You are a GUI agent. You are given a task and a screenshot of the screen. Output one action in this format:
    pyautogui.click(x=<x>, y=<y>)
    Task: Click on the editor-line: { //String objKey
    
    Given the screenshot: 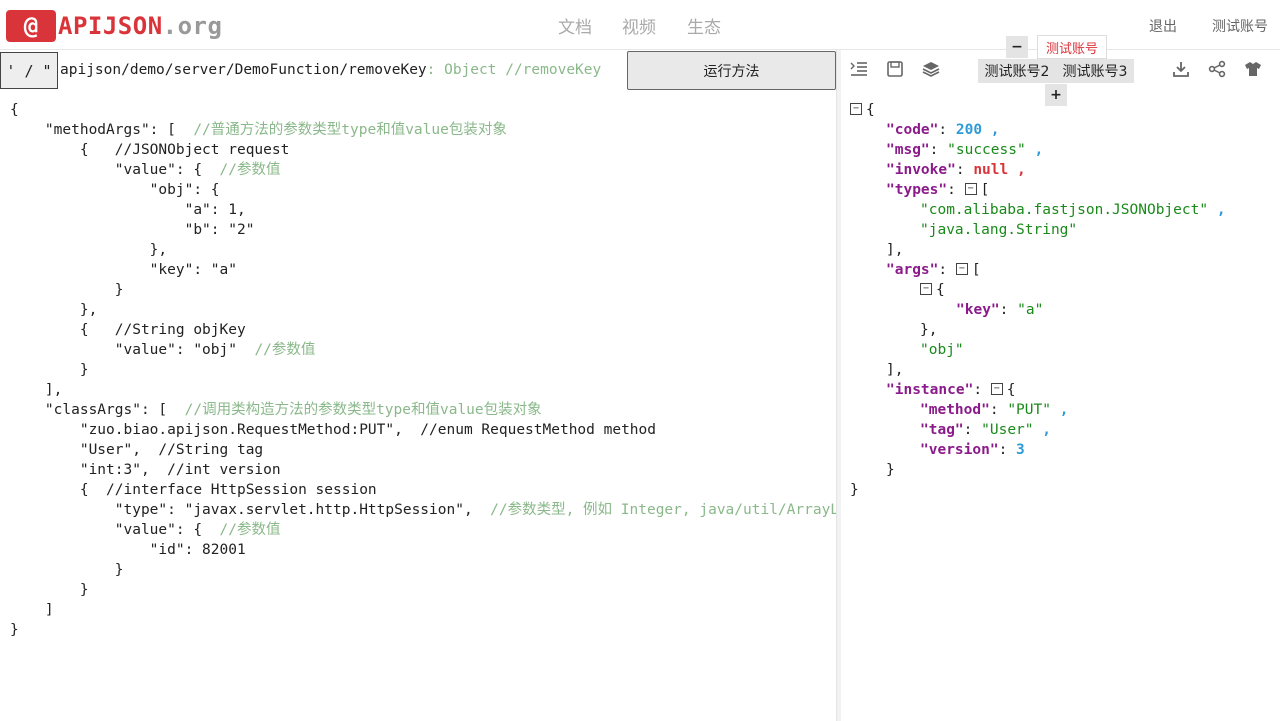 What is the action you would take?
    pyautogui.click(x=128, y=330)
    